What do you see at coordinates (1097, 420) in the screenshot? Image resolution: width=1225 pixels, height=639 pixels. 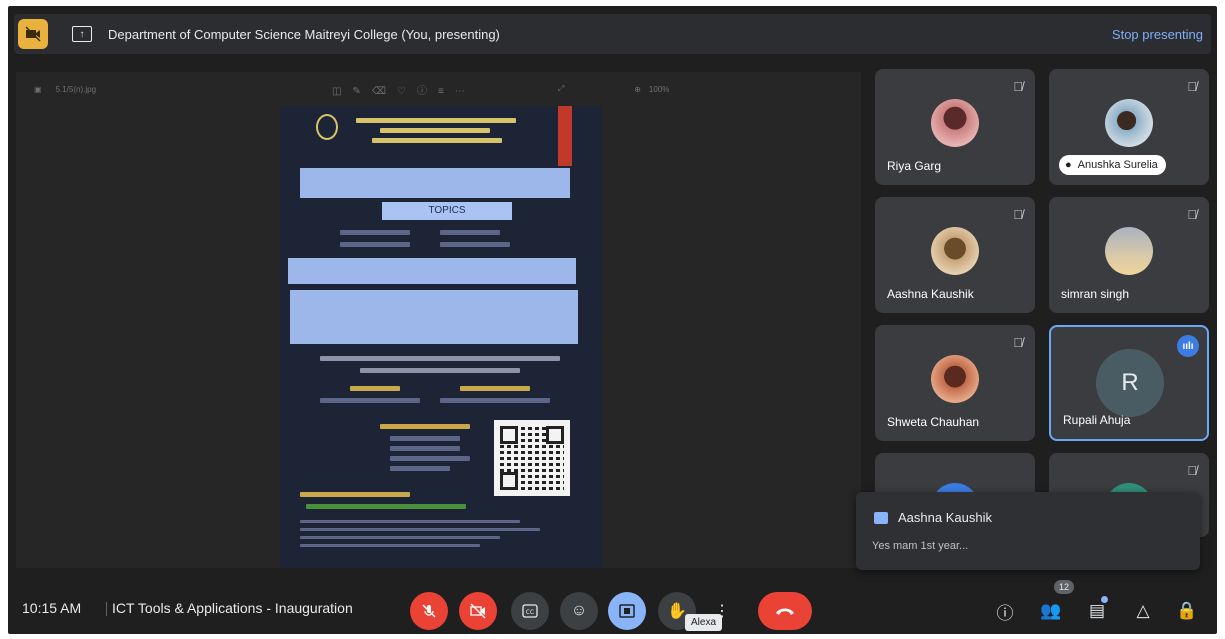 I see `participant-name: Rupali Ahuja` at bounding box center [1097, 420].